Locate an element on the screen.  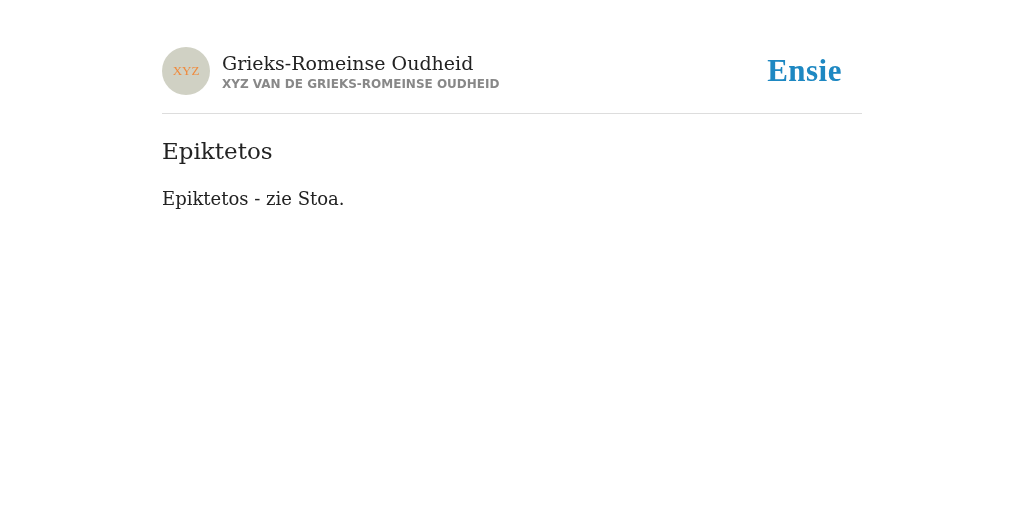
site-title: Grieks-Romeinse Oudheid is located at coordinates (489, 62).